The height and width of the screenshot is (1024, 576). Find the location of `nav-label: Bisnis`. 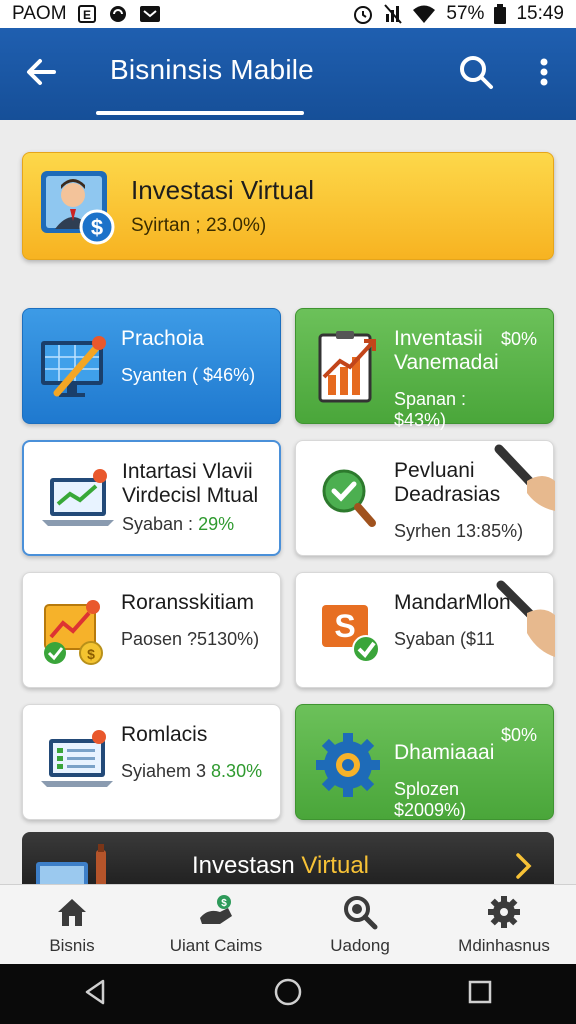

nav-label: Bisnis is located at coordinates (72, 945).